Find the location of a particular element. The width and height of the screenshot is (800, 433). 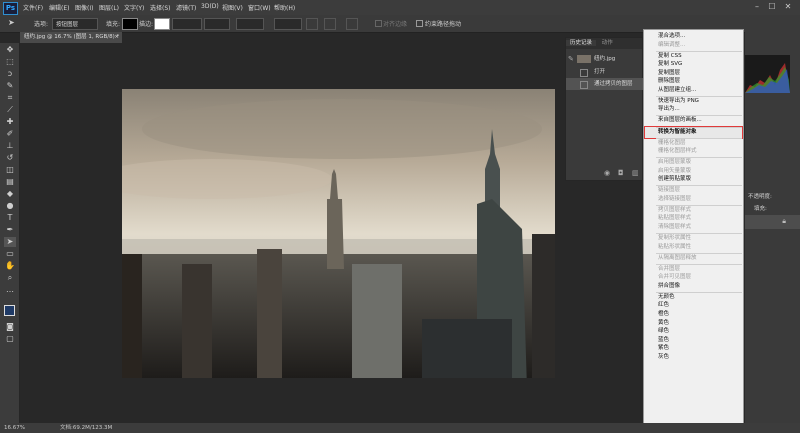

tab-history: 历史记录 is located at coordinates (581, 43).